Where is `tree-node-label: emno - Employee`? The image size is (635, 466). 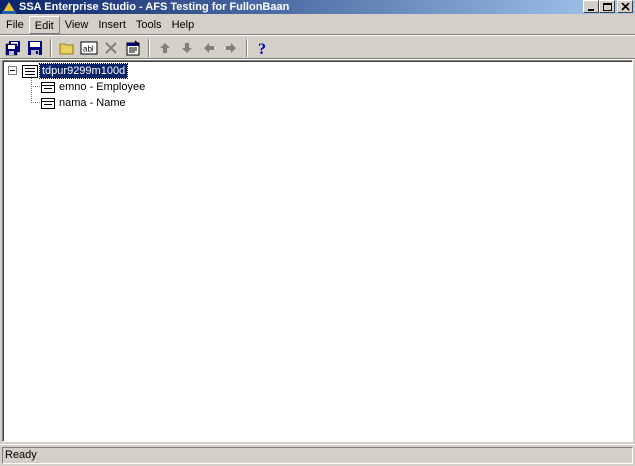
tree-node-label: emno - Employee is located at coordinates (102, 87).